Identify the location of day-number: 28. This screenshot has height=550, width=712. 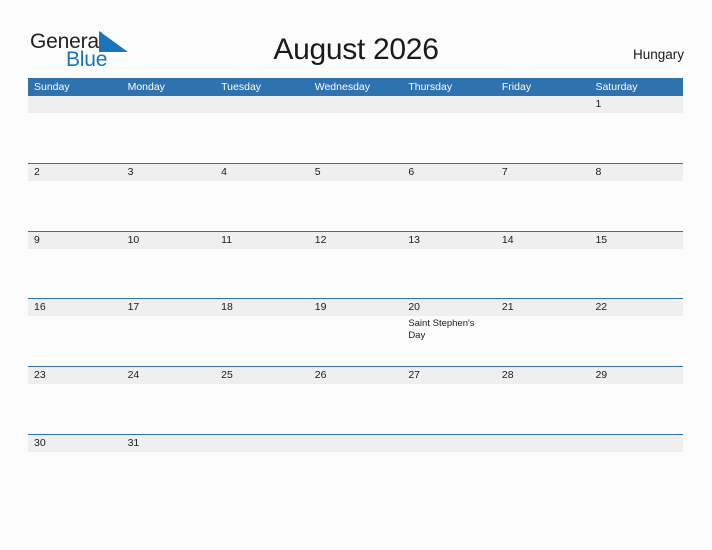
(507, 375).